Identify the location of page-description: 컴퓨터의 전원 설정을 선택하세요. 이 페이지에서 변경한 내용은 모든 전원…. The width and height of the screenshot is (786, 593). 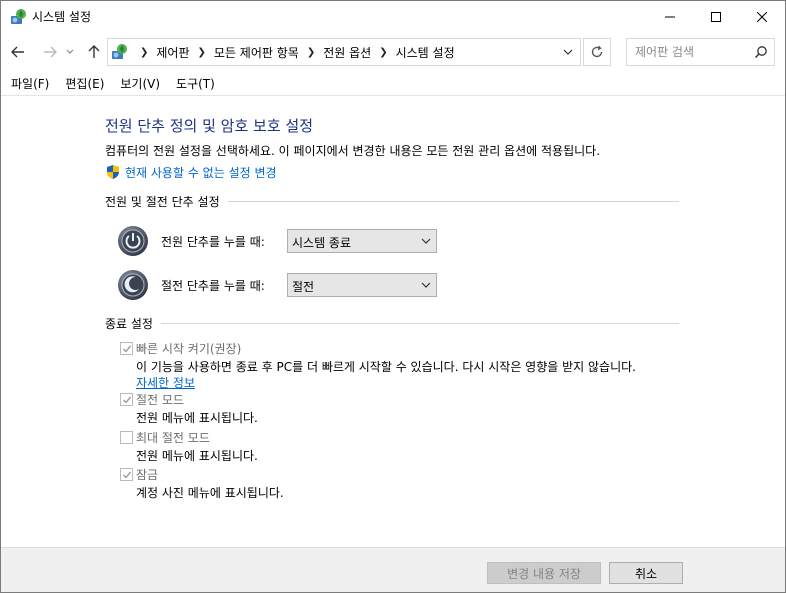
(353, 151).